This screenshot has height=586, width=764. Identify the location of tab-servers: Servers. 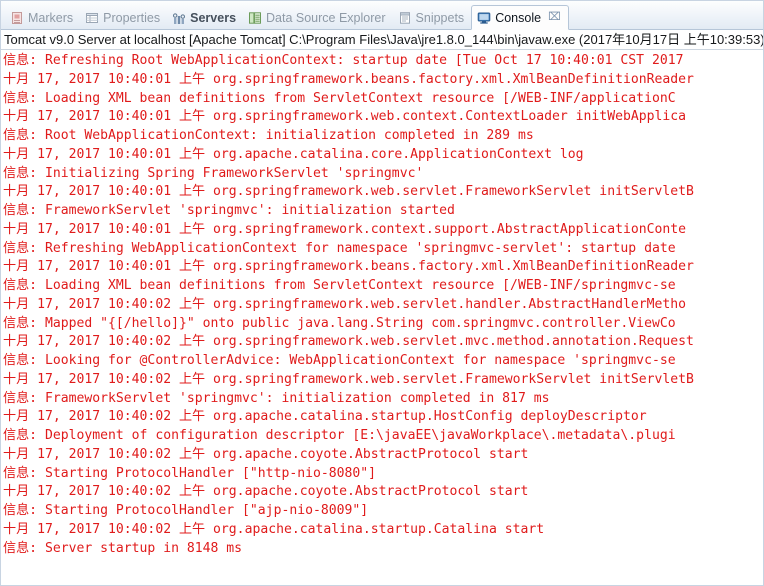
(205, 17).